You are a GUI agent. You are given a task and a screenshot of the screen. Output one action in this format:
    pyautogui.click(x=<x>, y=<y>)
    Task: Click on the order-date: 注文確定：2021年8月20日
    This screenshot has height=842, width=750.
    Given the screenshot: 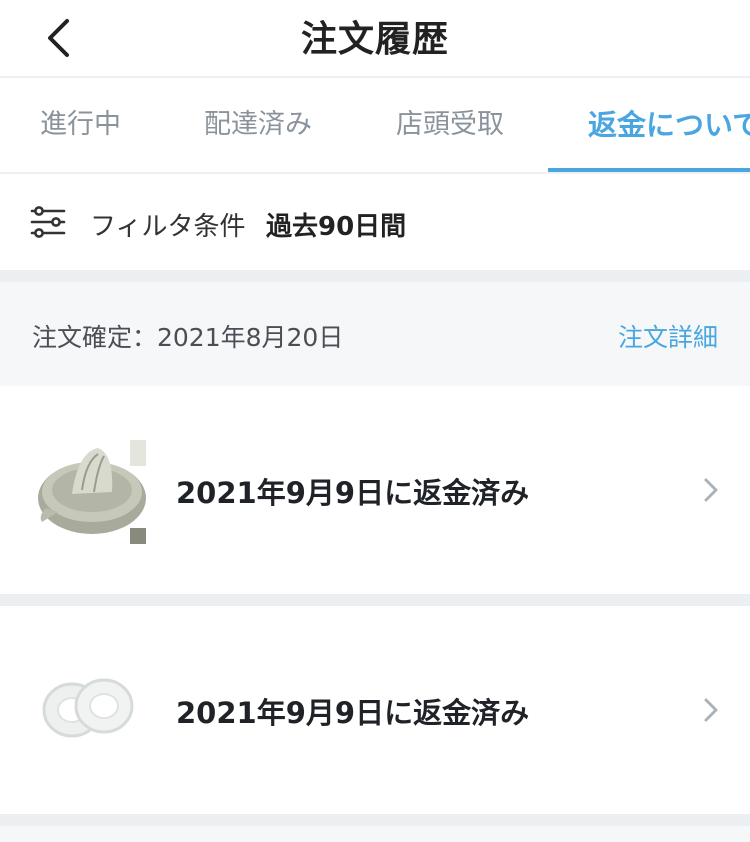 What is the action you would take?
    pyautogui.click(x=188, y=337)
    